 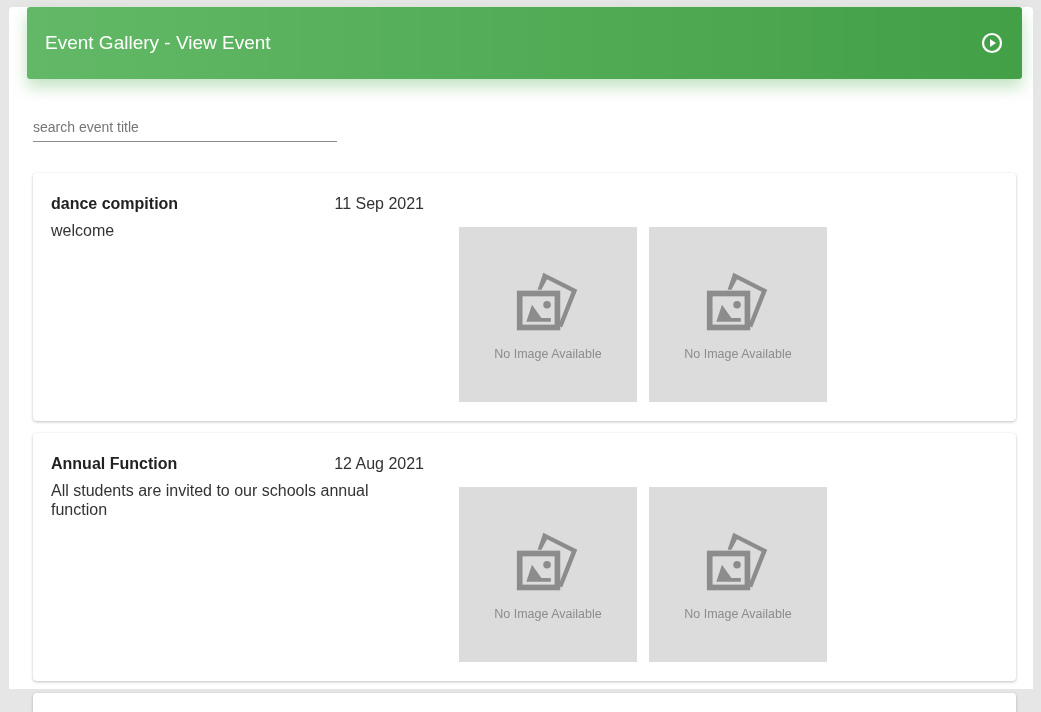 I want to click on play-circle-icon, so click(x=992, y=43).